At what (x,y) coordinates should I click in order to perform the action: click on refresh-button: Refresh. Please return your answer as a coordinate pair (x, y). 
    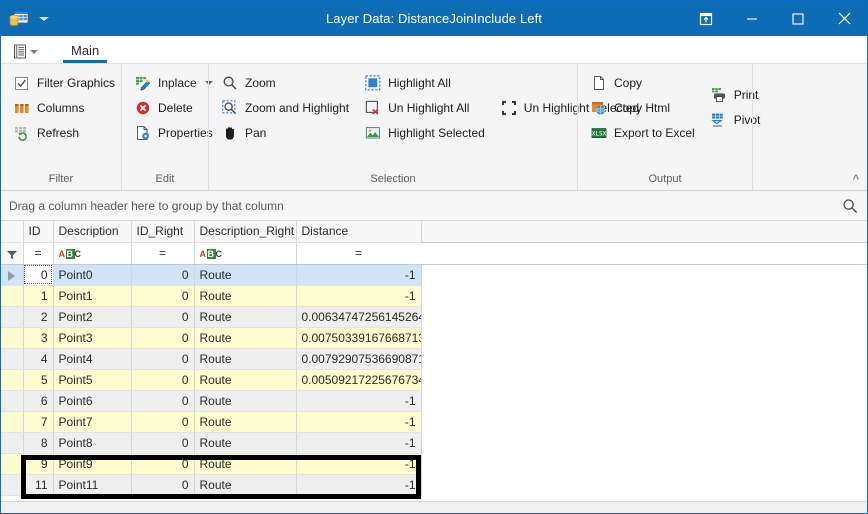
    Looking at the image, I should click on (65, 132).